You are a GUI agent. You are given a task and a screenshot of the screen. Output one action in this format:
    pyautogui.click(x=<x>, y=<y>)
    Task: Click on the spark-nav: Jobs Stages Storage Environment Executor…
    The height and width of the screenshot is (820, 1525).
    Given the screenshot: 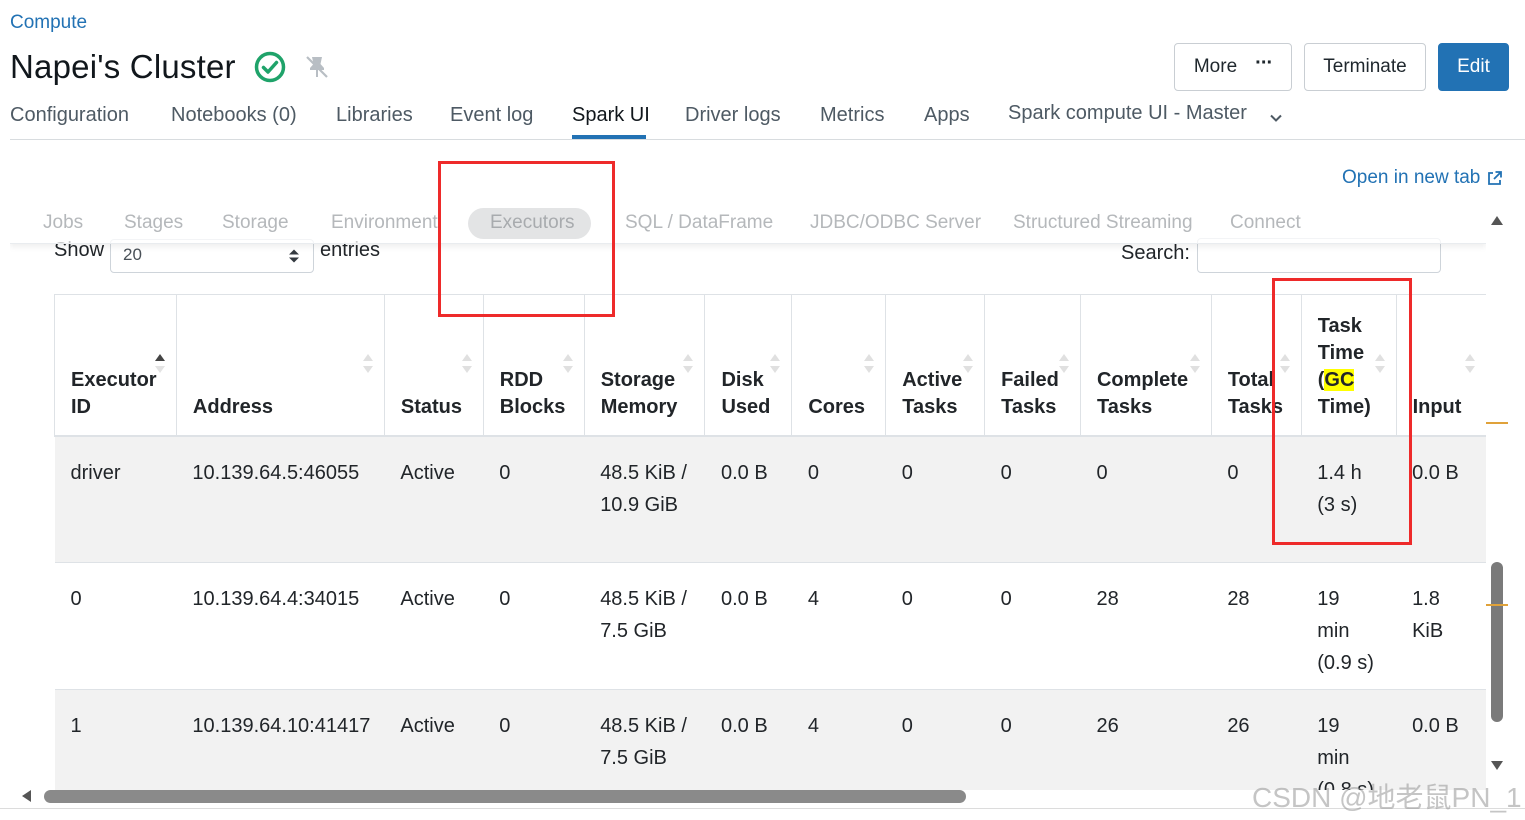 What is the action you would take?
    pyautogui.click(x=748, y=222)
    